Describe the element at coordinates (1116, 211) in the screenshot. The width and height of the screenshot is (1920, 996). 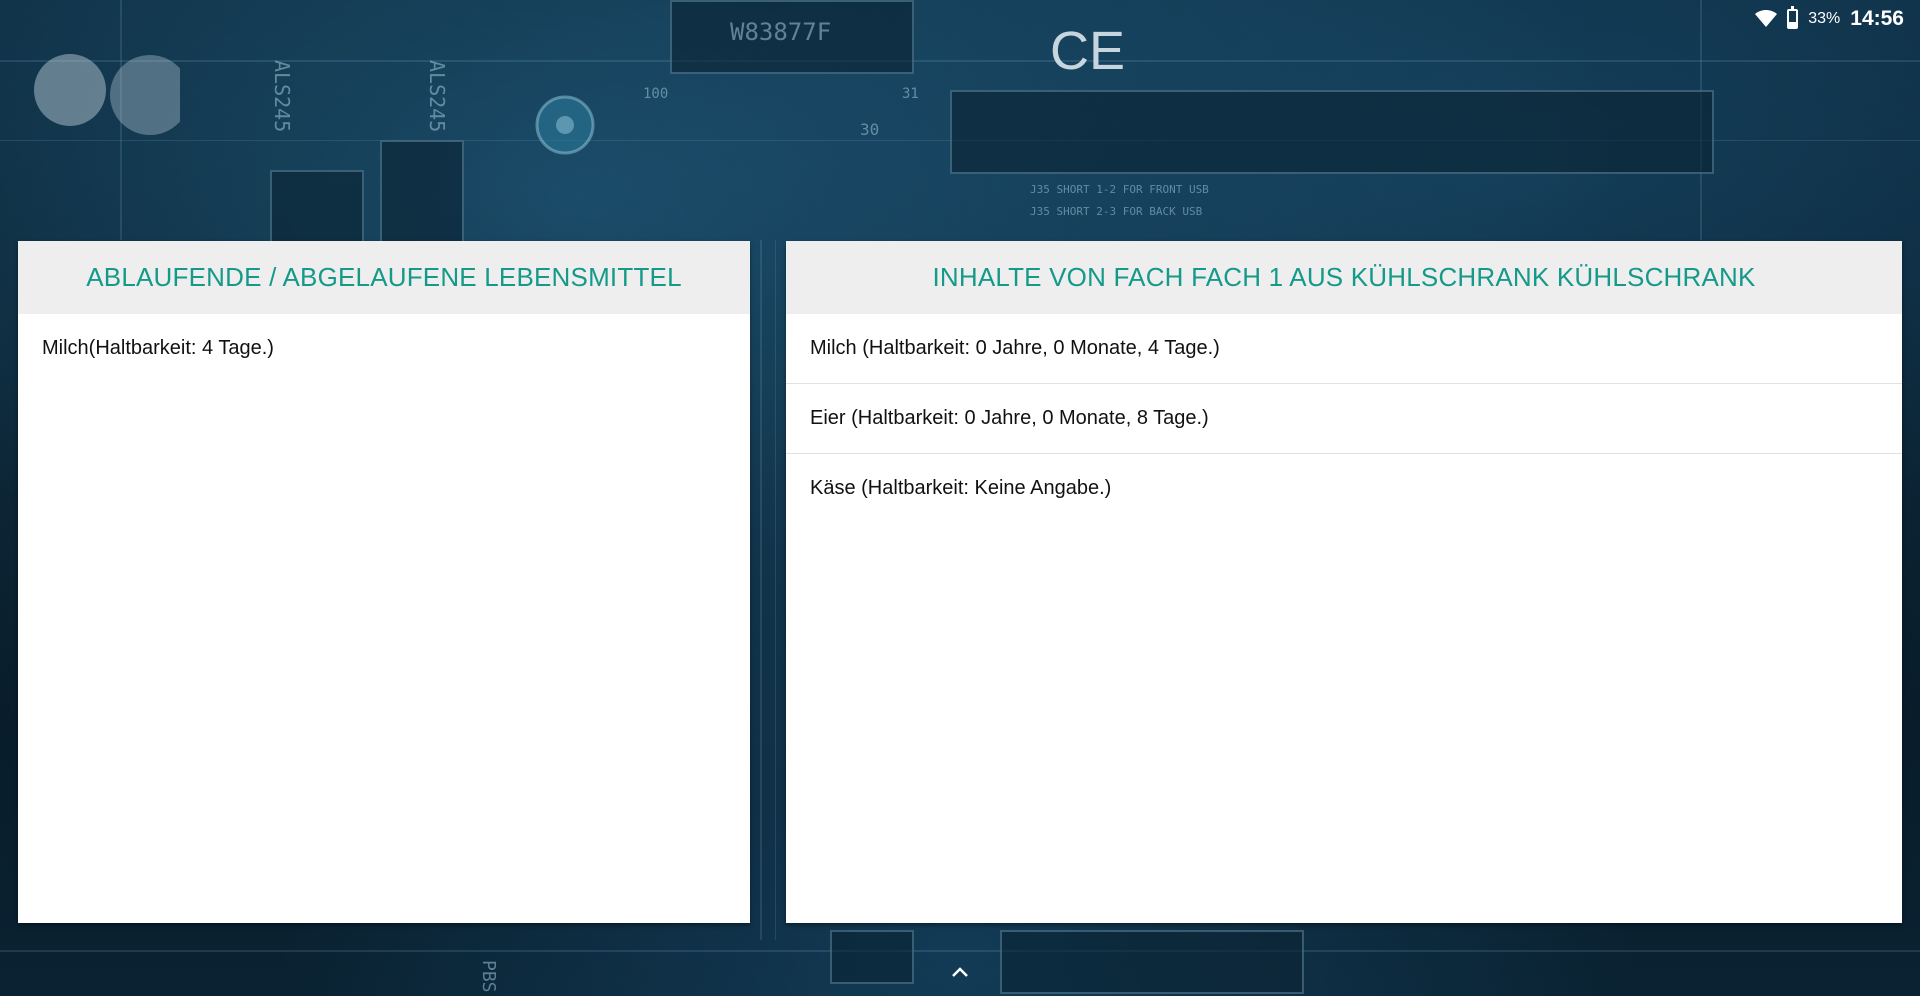
I see `board-text: J35 SHORT 2-3 FOR BACK USB` at that location.